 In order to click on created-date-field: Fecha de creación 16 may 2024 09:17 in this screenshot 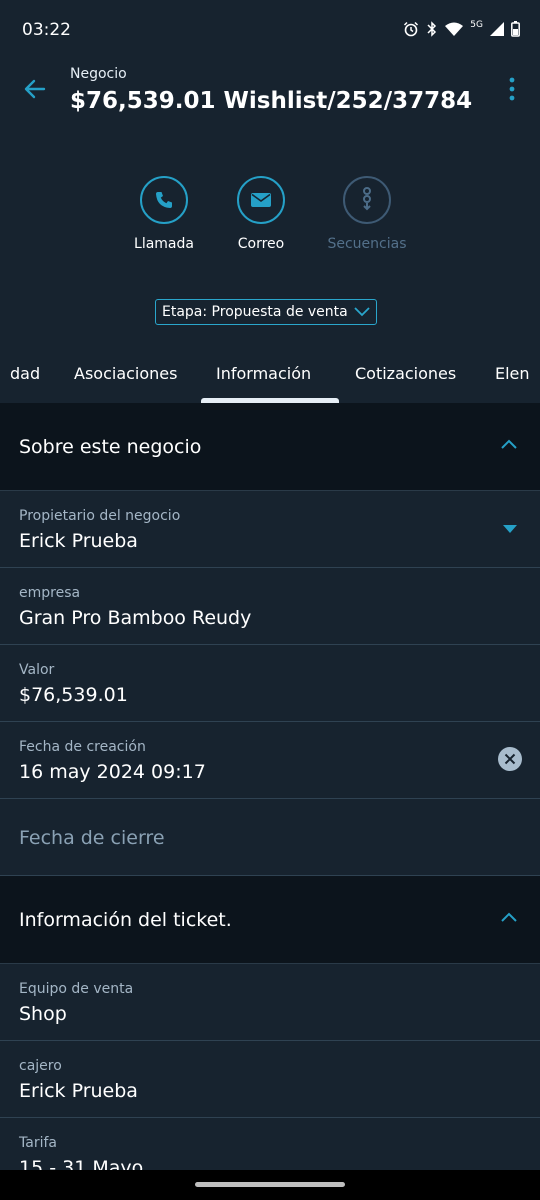, I will do `click(270, 760)`.